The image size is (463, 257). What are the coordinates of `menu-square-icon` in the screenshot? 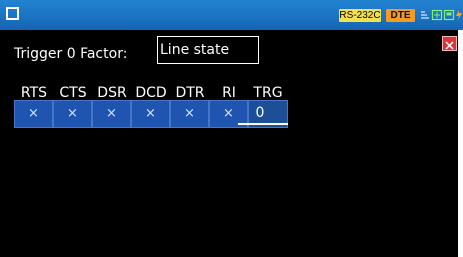 It's located at (12, 13).